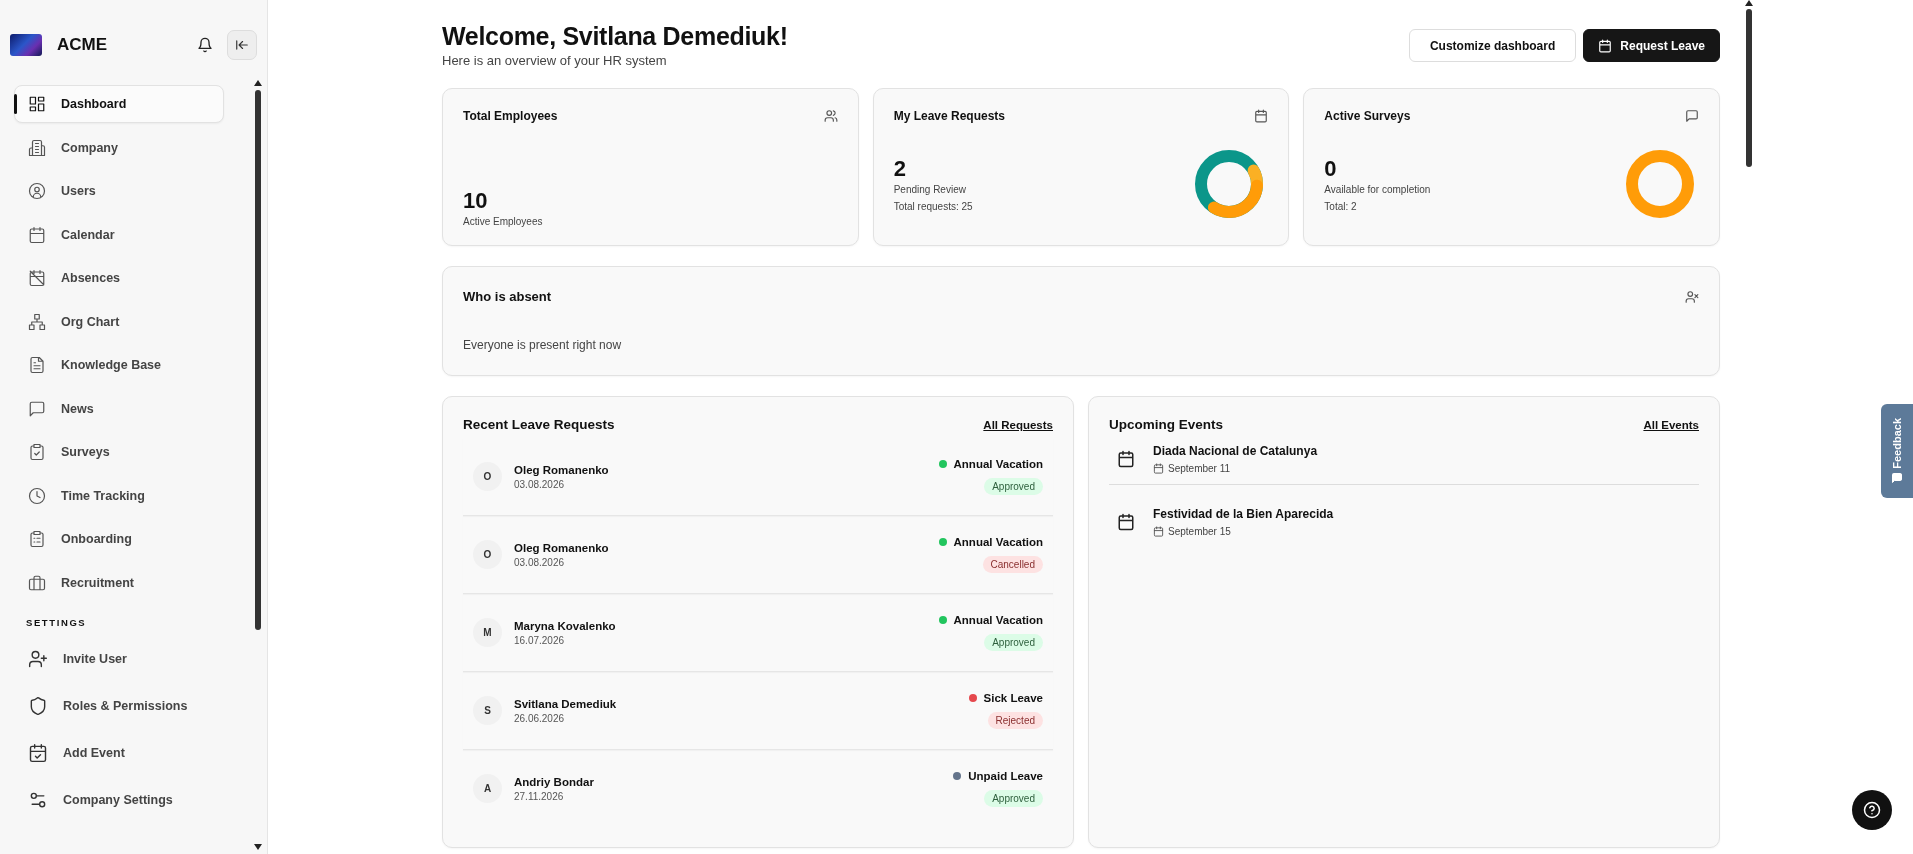 The width and height of the screenshot is (1913, 854). Describe the element at coordinates (540, 718) in the screenshot. I see `request-date: 26.06.2026` at that location.